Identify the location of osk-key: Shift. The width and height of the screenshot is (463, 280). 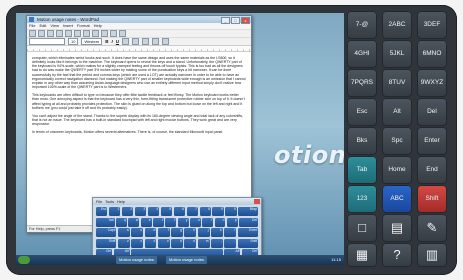
(248, 243).